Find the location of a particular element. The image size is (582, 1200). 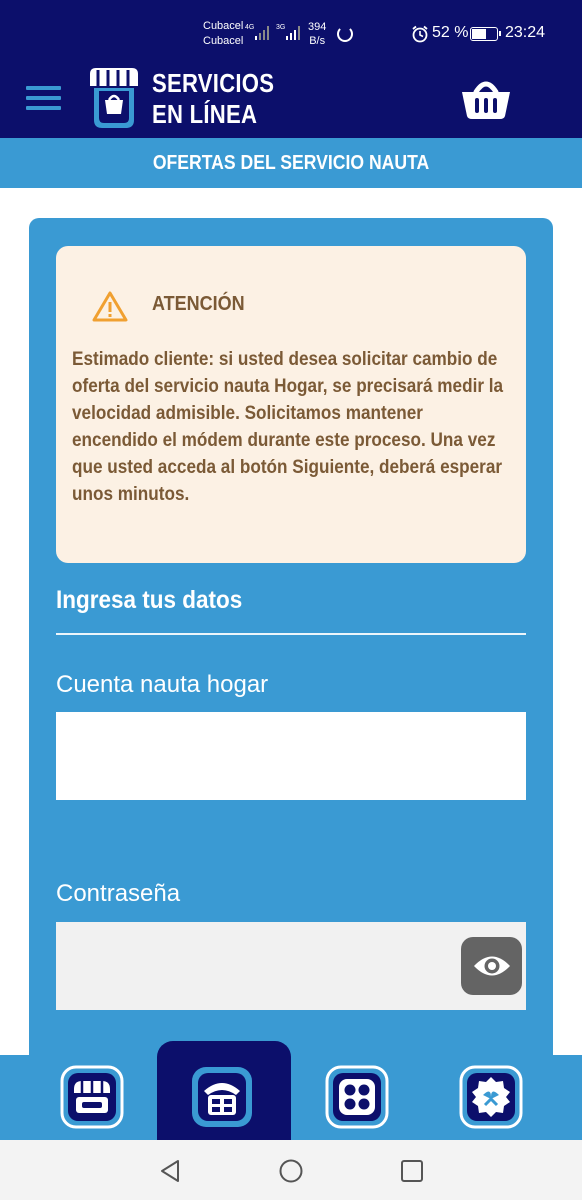

bottom-navigation is located at coordinates (291, 1090).